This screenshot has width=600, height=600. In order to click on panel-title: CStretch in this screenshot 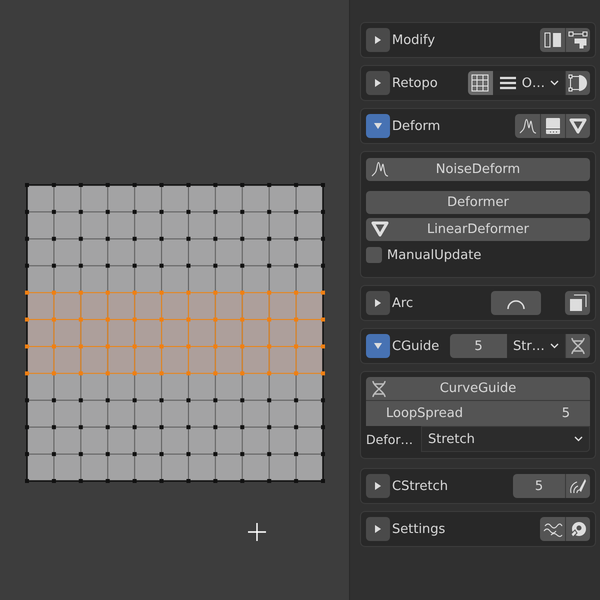, I will do `click(420, 486)`.